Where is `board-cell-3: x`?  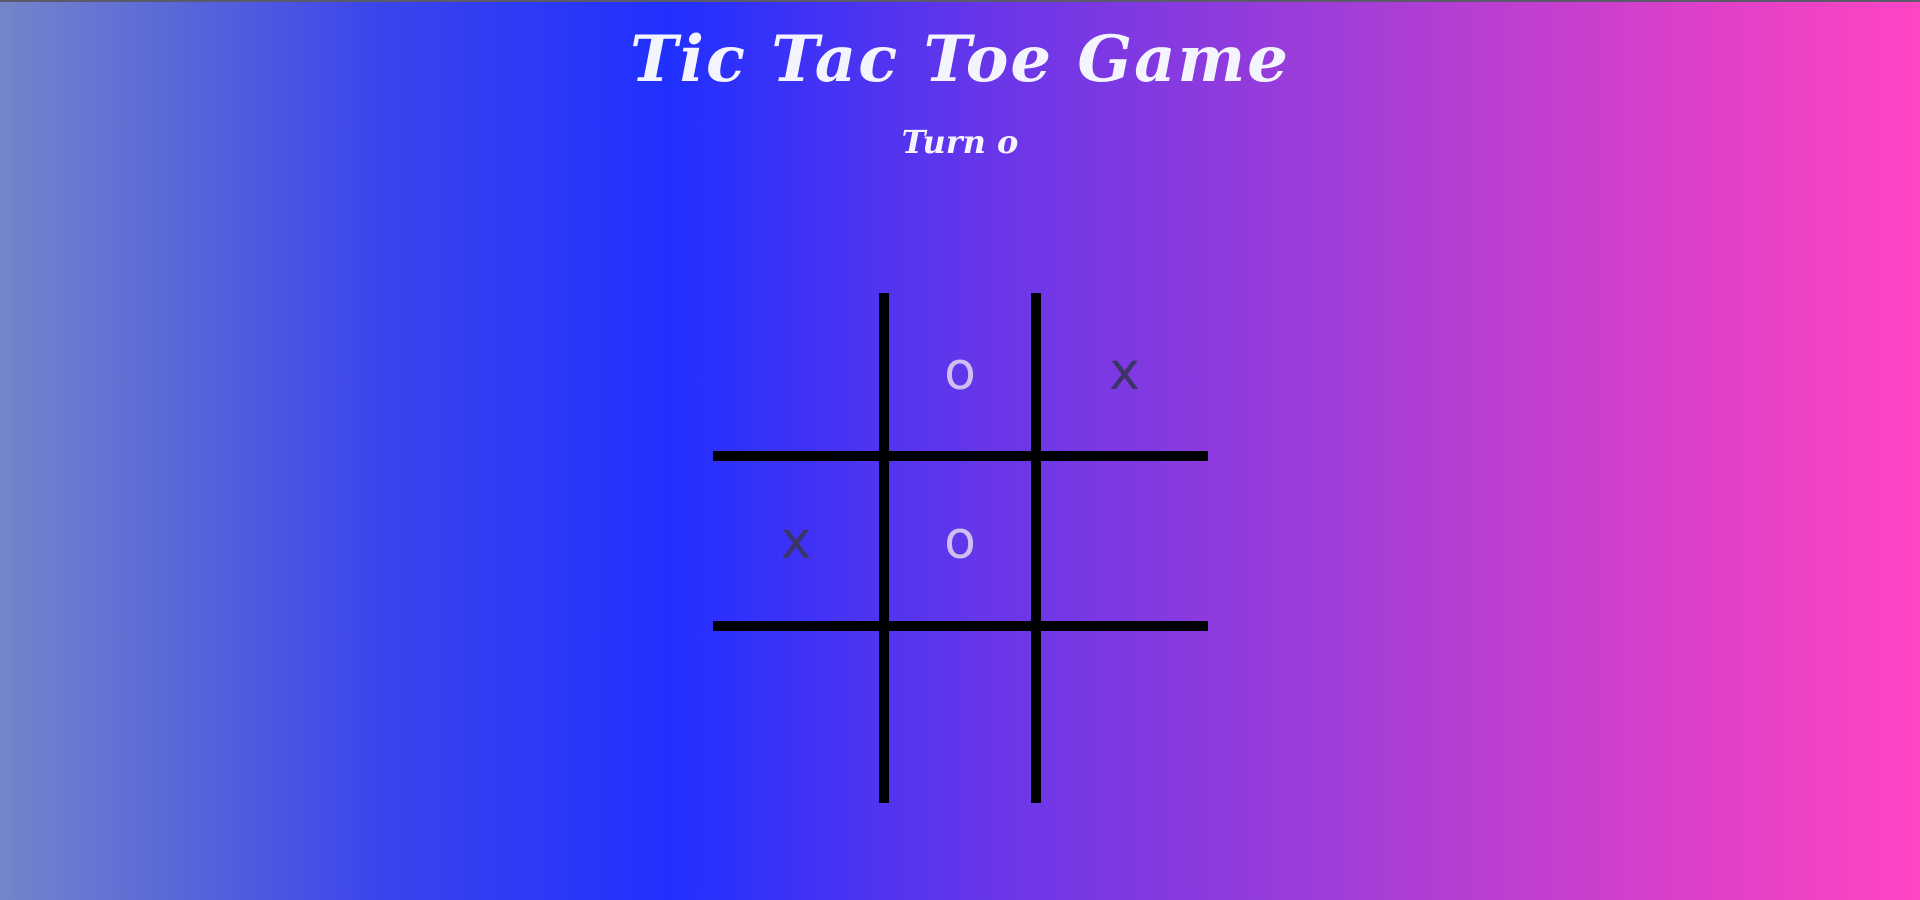
board-cell-3: x is located at coordinates (1124, 372).